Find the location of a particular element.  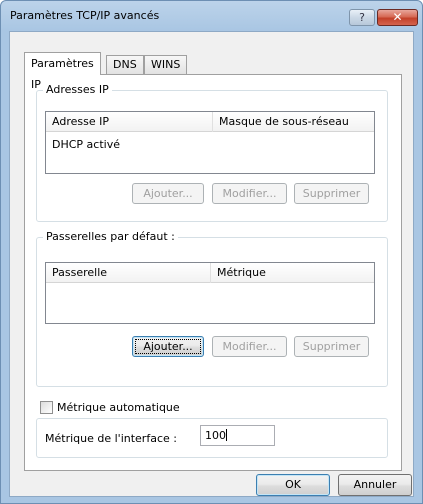

help-button: ? is located at coordinates (362, 17).